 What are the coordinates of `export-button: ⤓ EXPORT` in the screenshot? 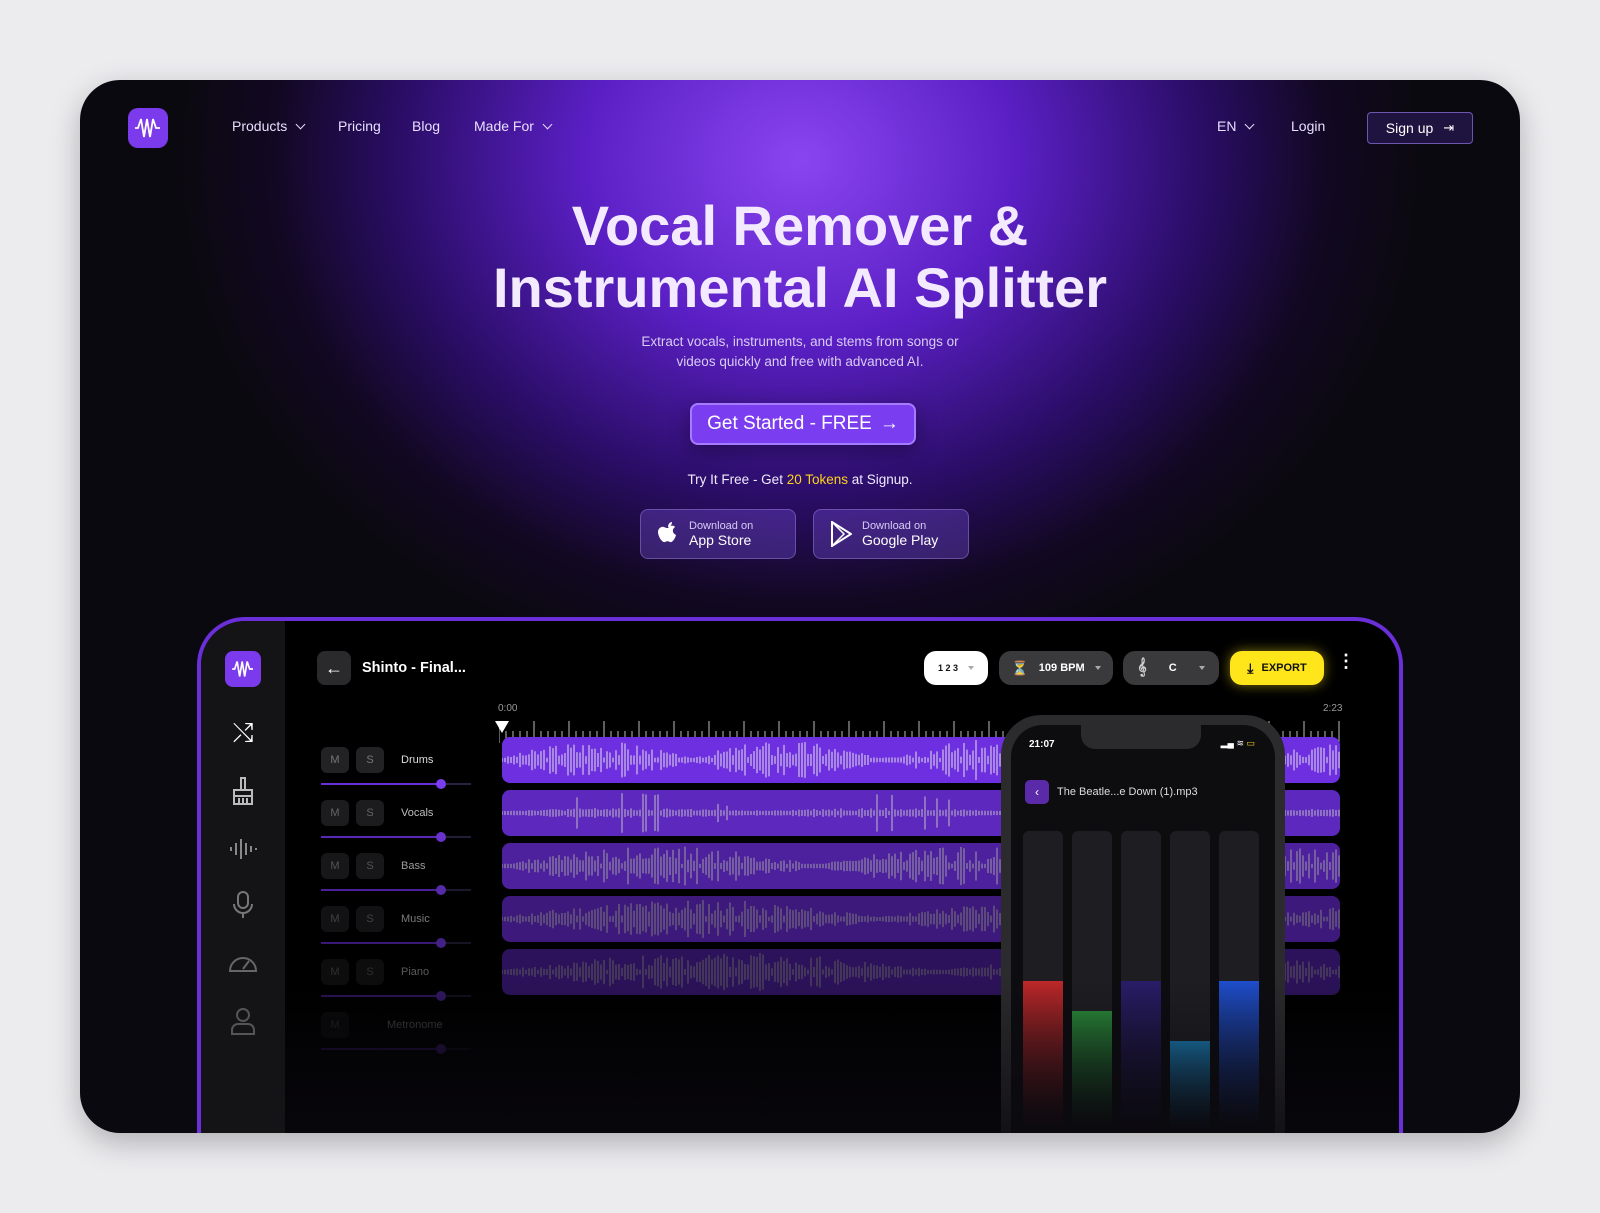 It's located at (1277, 668).